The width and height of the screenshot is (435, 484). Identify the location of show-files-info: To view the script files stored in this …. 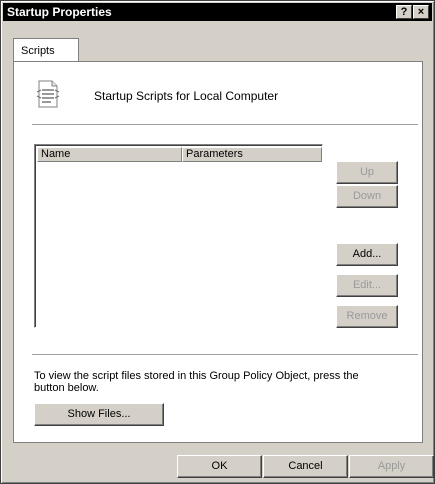
(196, 382).